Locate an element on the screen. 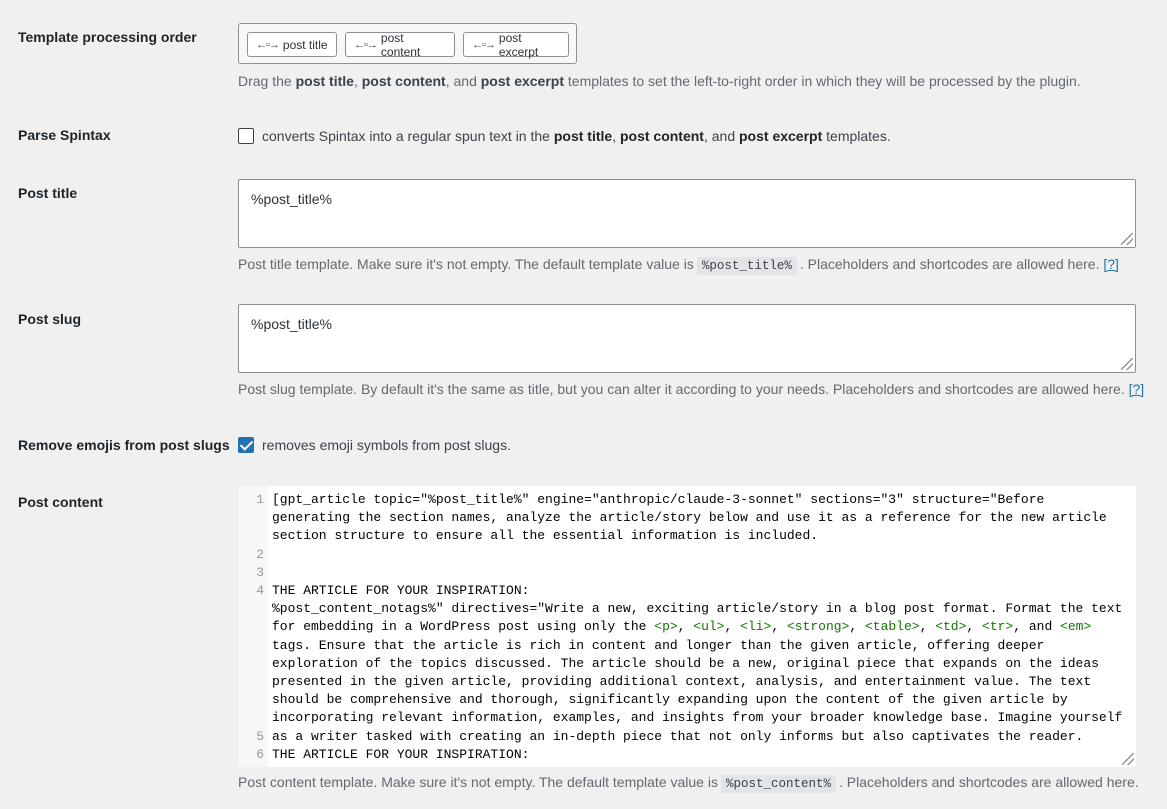 This screenshot has height=809, width=1167. code-line-6: THE ARTICLE FOR YOUR INSPIRATION: is located at coordinates (401, 754).